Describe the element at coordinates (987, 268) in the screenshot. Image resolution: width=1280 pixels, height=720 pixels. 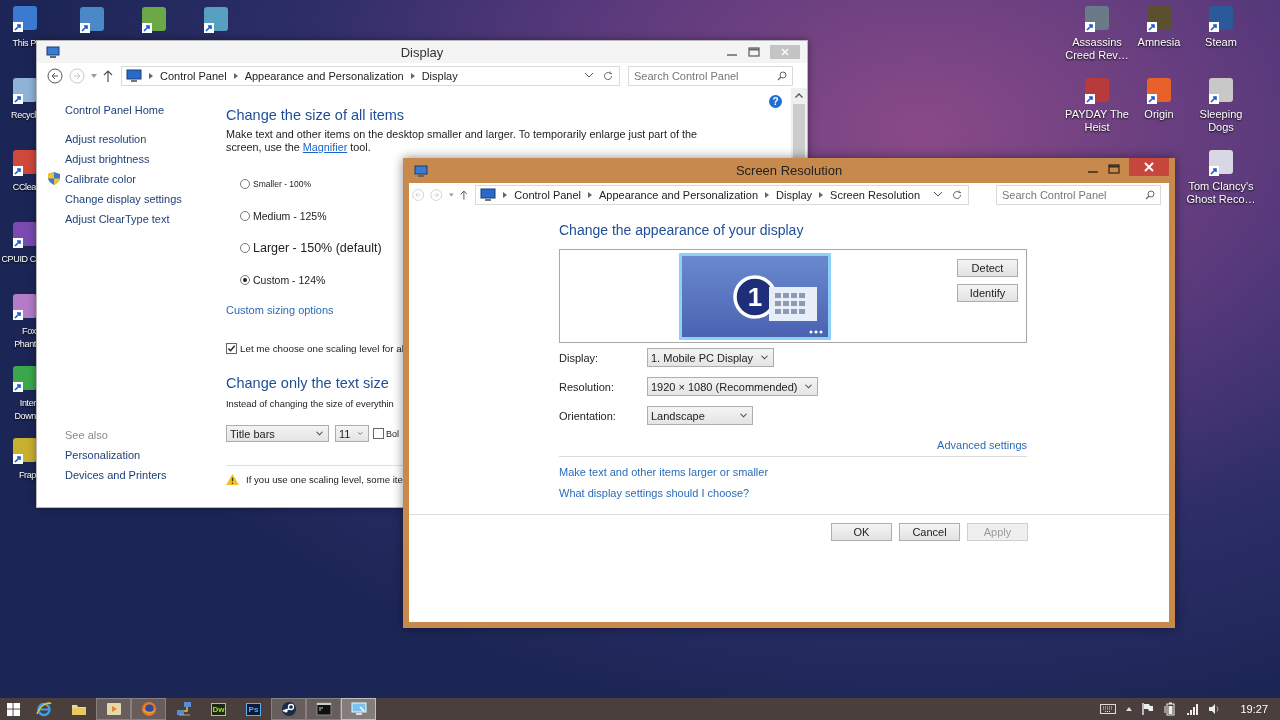
I see `detect-button: Detect` at that location.